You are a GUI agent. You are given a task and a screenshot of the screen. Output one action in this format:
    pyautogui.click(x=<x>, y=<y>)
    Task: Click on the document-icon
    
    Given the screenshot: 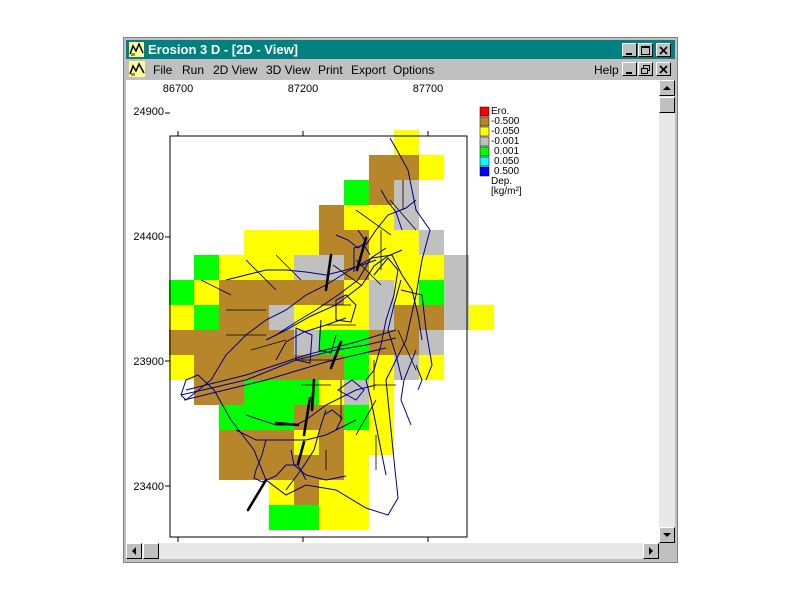 What is the action you would take?
    pyautogui.click(x=137, y=69)
    